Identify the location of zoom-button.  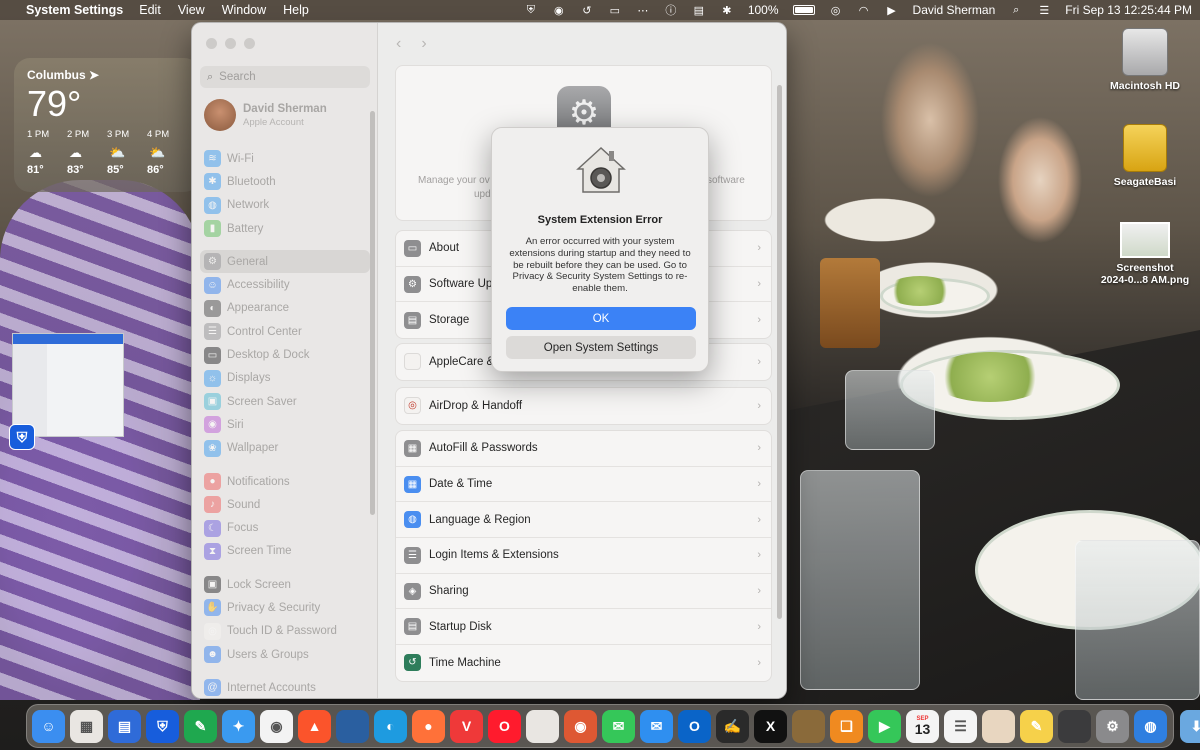
(249, 43).